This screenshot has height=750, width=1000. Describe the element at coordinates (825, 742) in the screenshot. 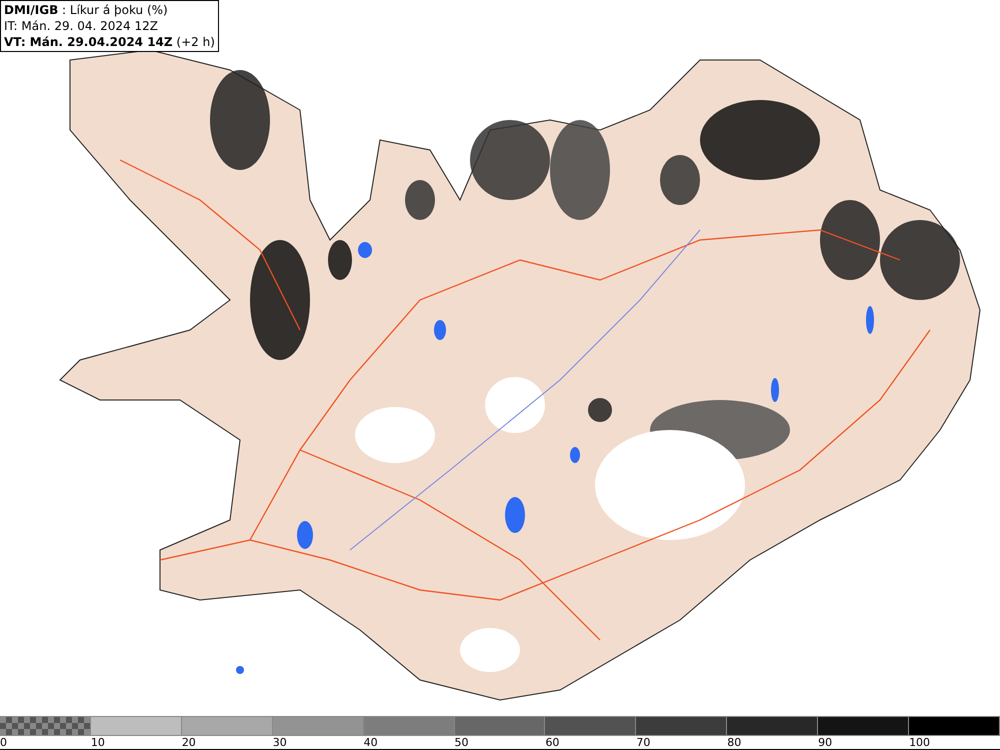

I see `legend-label: 90` at that location.